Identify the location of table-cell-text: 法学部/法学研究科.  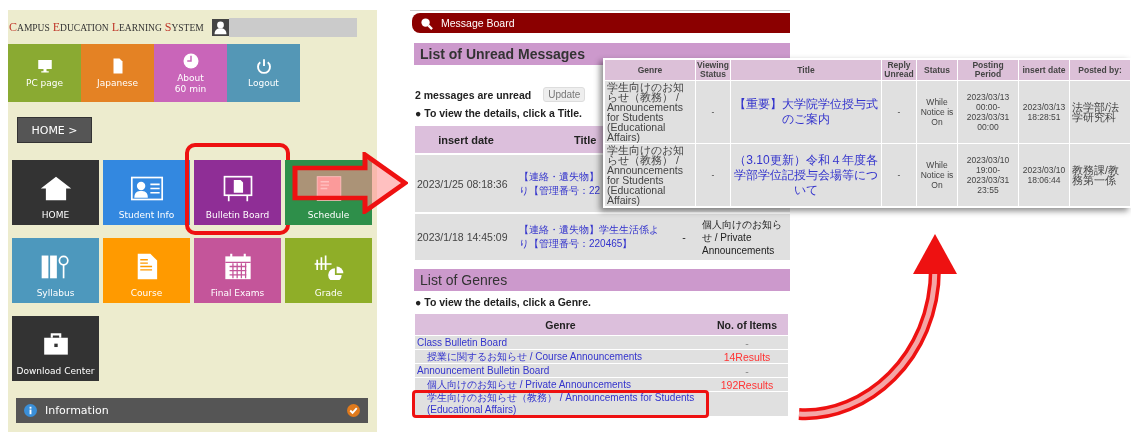
(1096, 112).